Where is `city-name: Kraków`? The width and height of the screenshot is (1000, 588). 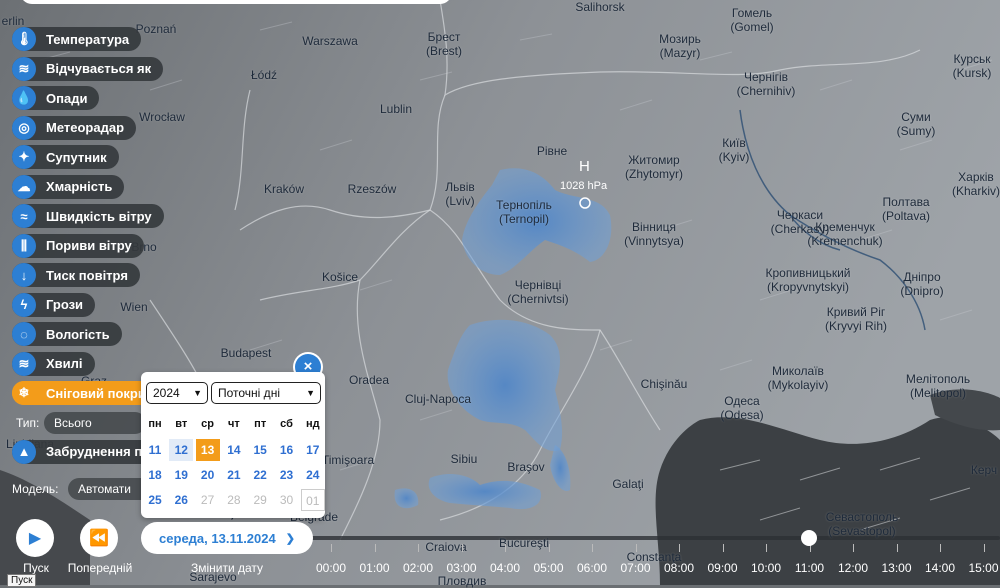 city-name: Kraków is located at coordinates (284, 189).